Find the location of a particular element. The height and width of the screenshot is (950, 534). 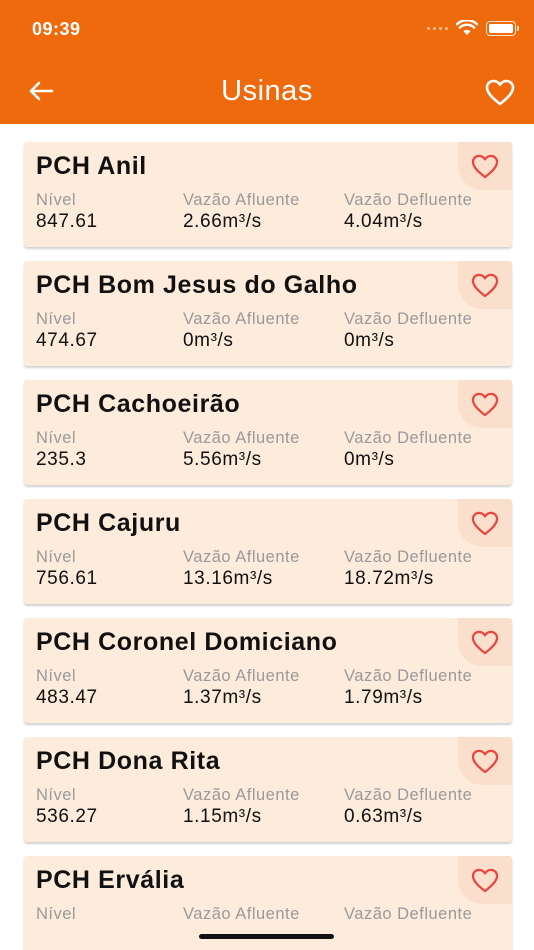

page-title: Usinas is located at coordinates (267, 91).